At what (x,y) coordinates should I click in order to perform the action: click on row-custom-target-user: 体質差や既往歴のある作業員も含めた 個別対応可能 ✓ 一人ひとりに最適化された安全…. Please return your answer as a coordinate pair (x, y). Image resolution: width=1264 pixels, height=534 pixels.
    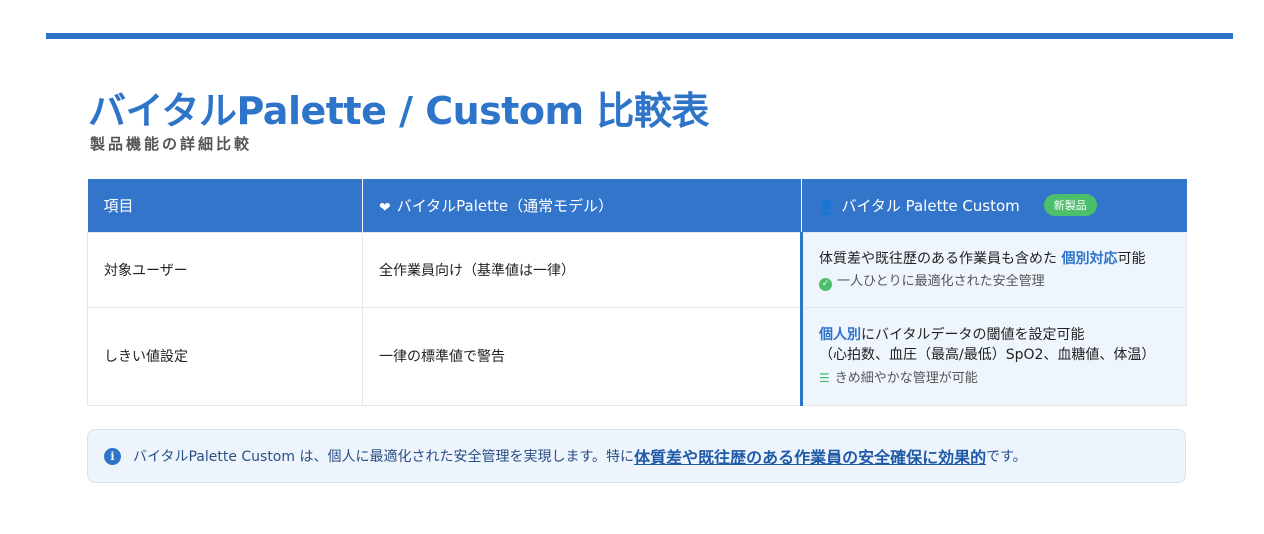
    Looking at the image, I should click on (993, 269).